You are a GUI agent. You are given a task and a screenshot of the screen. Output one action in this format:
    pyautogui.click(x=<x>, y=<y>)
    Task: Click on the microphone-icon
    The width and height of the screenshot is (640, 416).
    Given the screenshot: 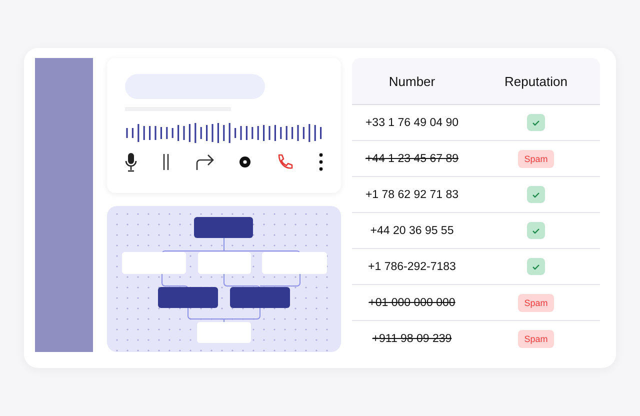 What is the action you would take?
    pyautogui.click(x=131, y=162)
    